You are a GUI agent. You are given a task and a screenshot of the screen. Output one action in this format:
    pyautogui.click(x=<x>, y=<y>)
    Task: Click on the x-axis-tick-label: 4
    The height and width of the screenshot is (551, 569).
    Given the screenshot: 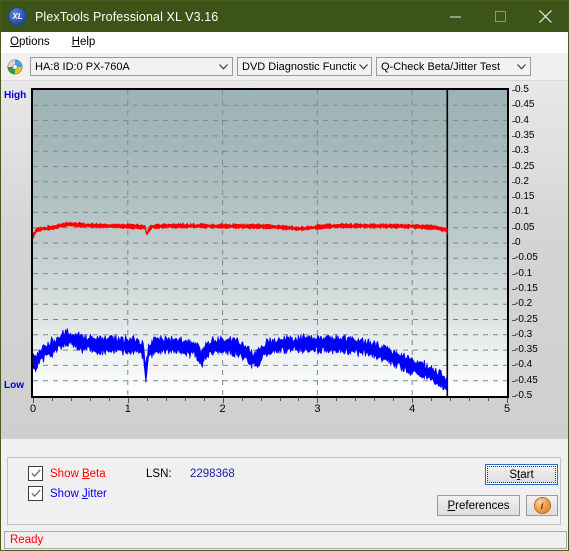 What is the action you would take?
    pyautogui.click(x=412, y=409)
    